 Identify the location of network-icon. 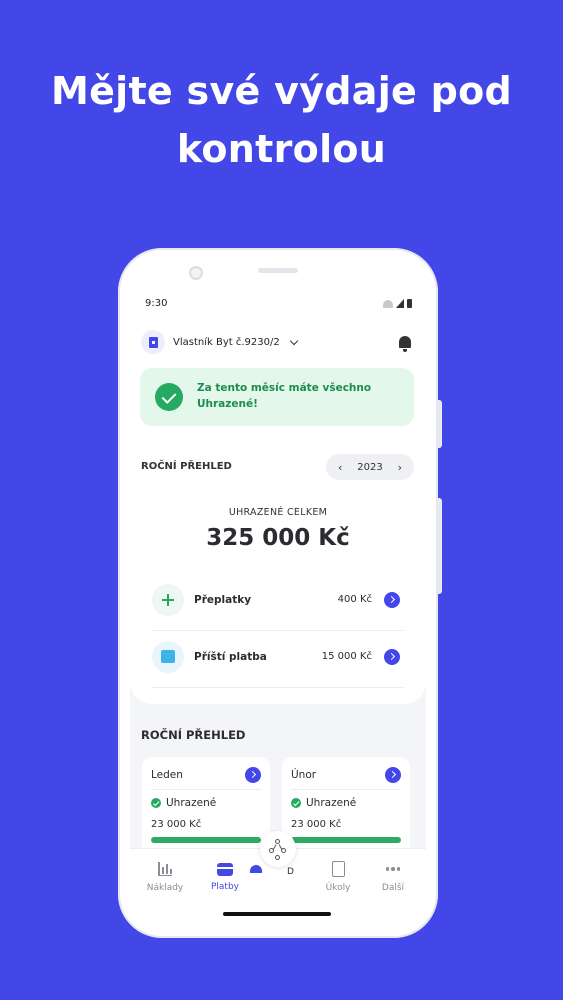
(278, 849).